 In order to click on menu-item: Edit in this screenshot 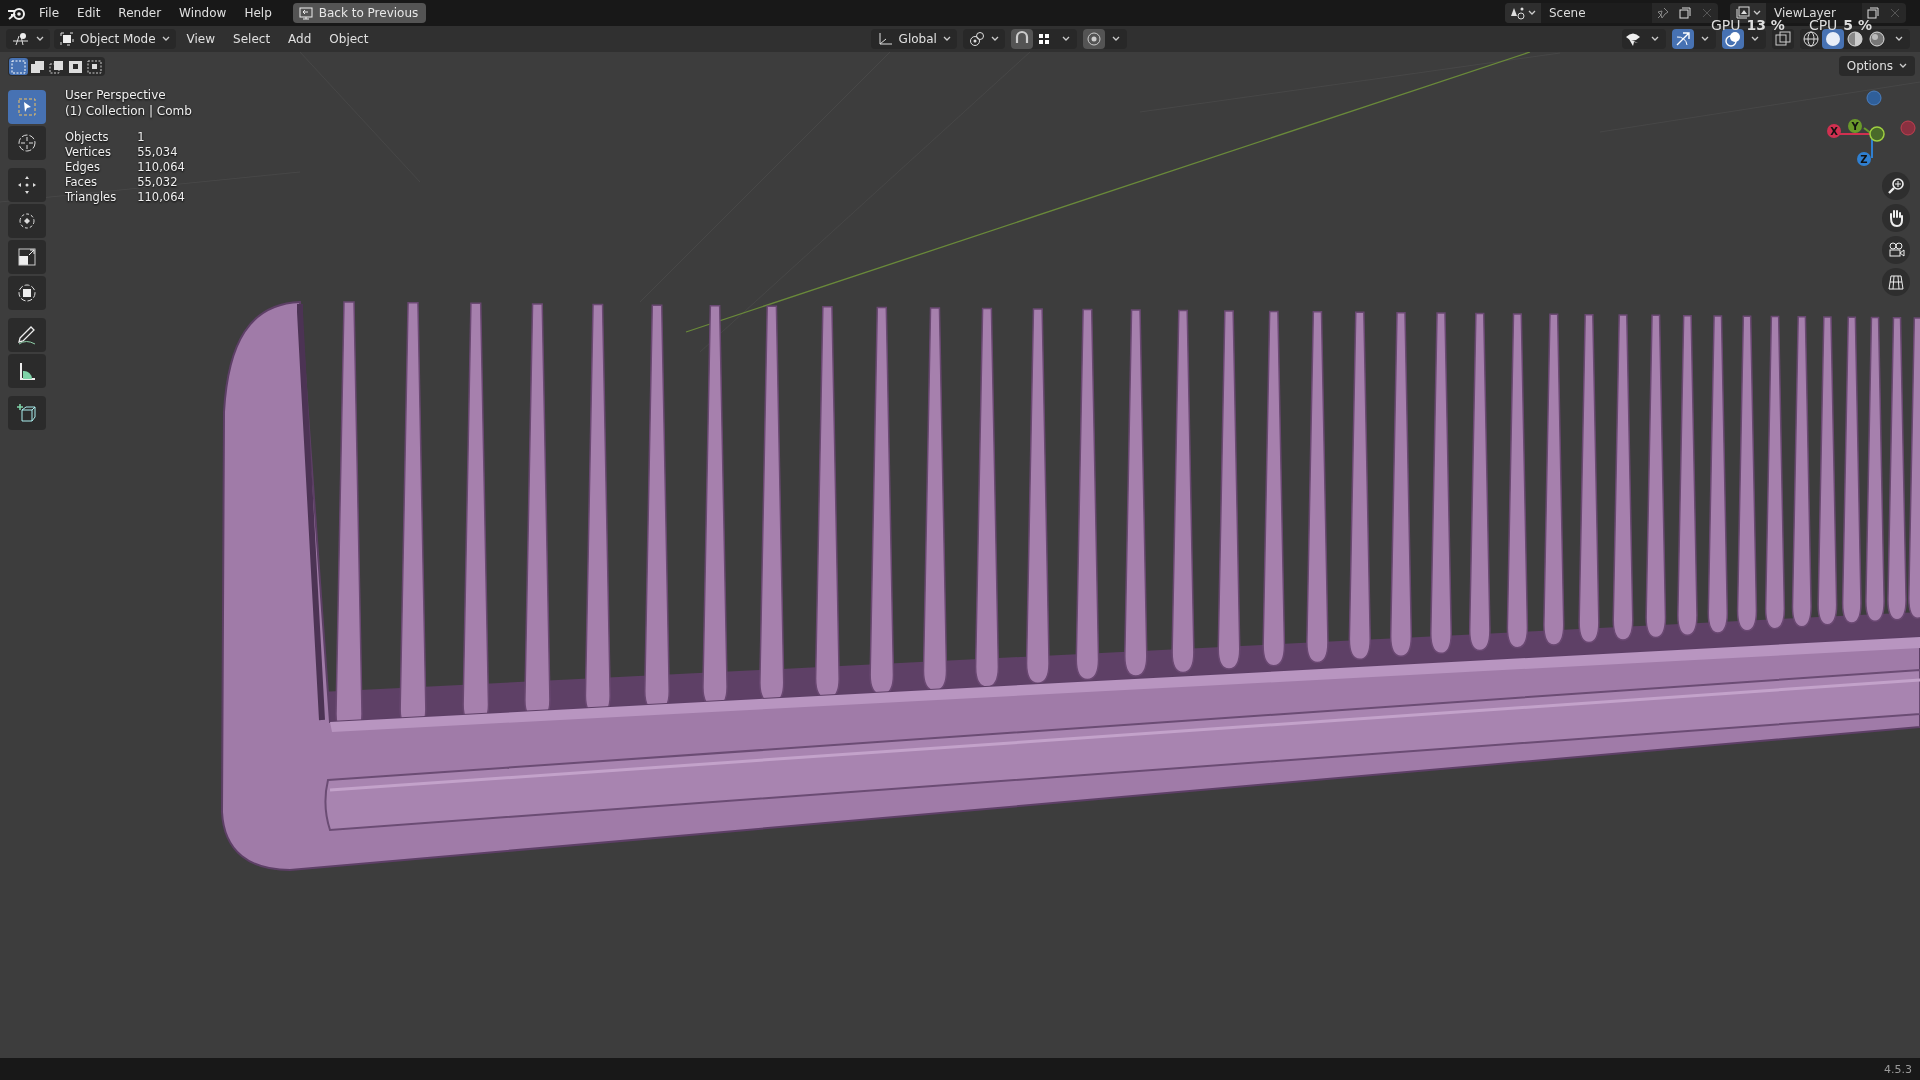, I will do `click(89, 13)`.